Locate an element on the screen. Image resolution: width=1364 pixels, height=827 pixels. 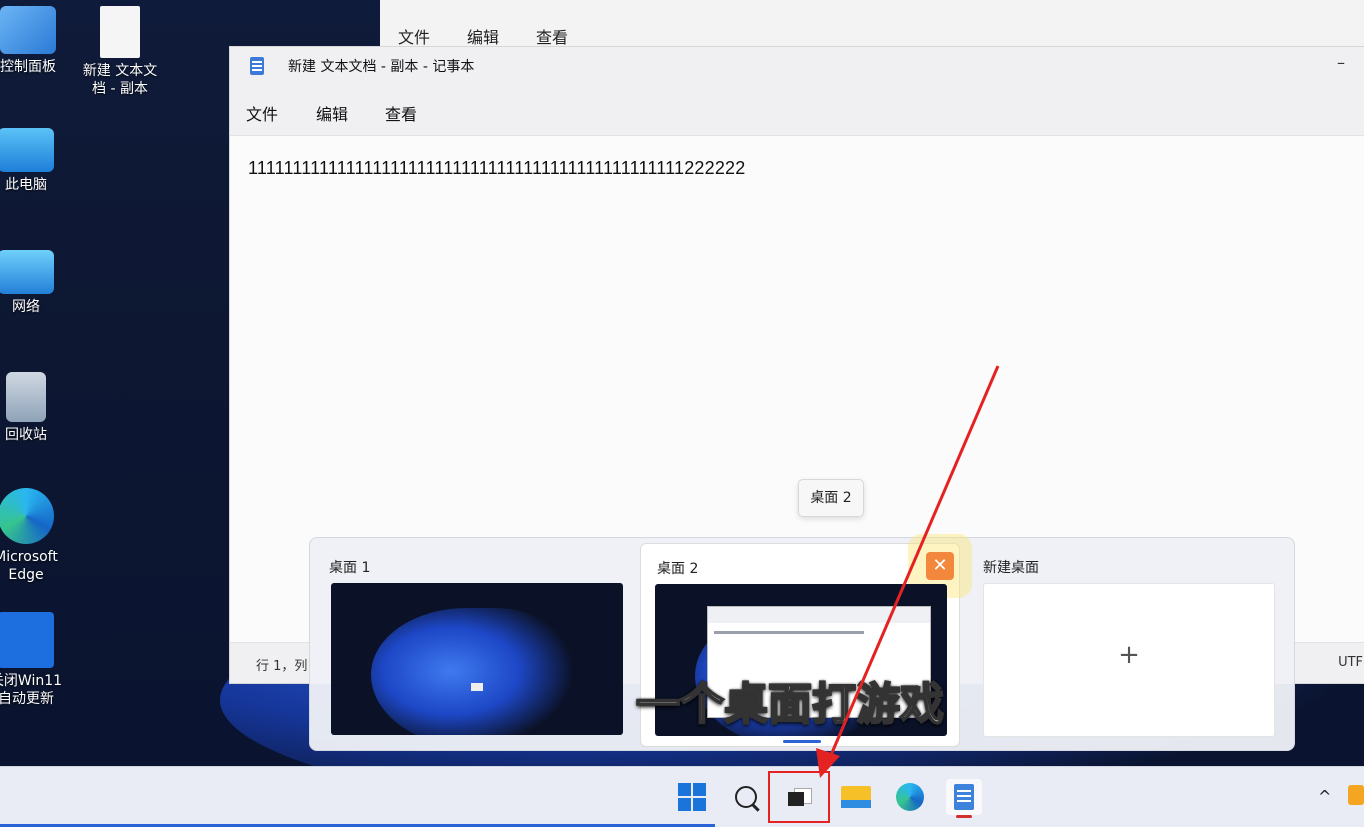
this-pc-icon is located at coordinates (27, 150).